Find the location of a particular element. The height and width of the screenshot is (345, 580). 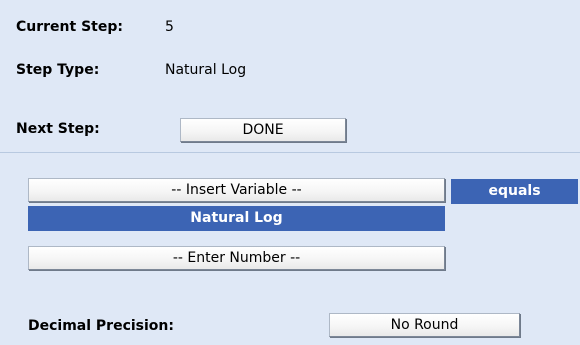

enter-number-button: -- Enter Number -- is located at coordinates (236, 258).